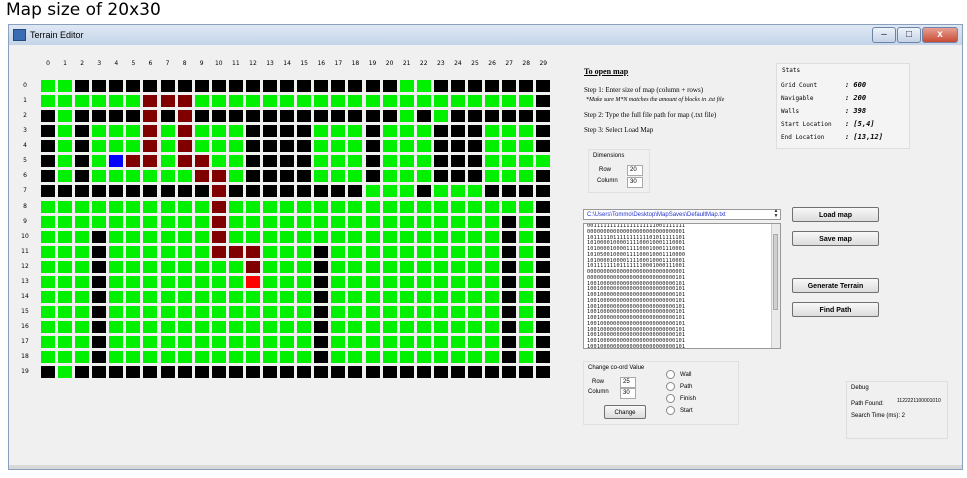 The width and height of the screenshot is (967, 478). Describe the element at coordinates (775, 272) in the screenshot. I see `scrollbar-thumb` at that location.